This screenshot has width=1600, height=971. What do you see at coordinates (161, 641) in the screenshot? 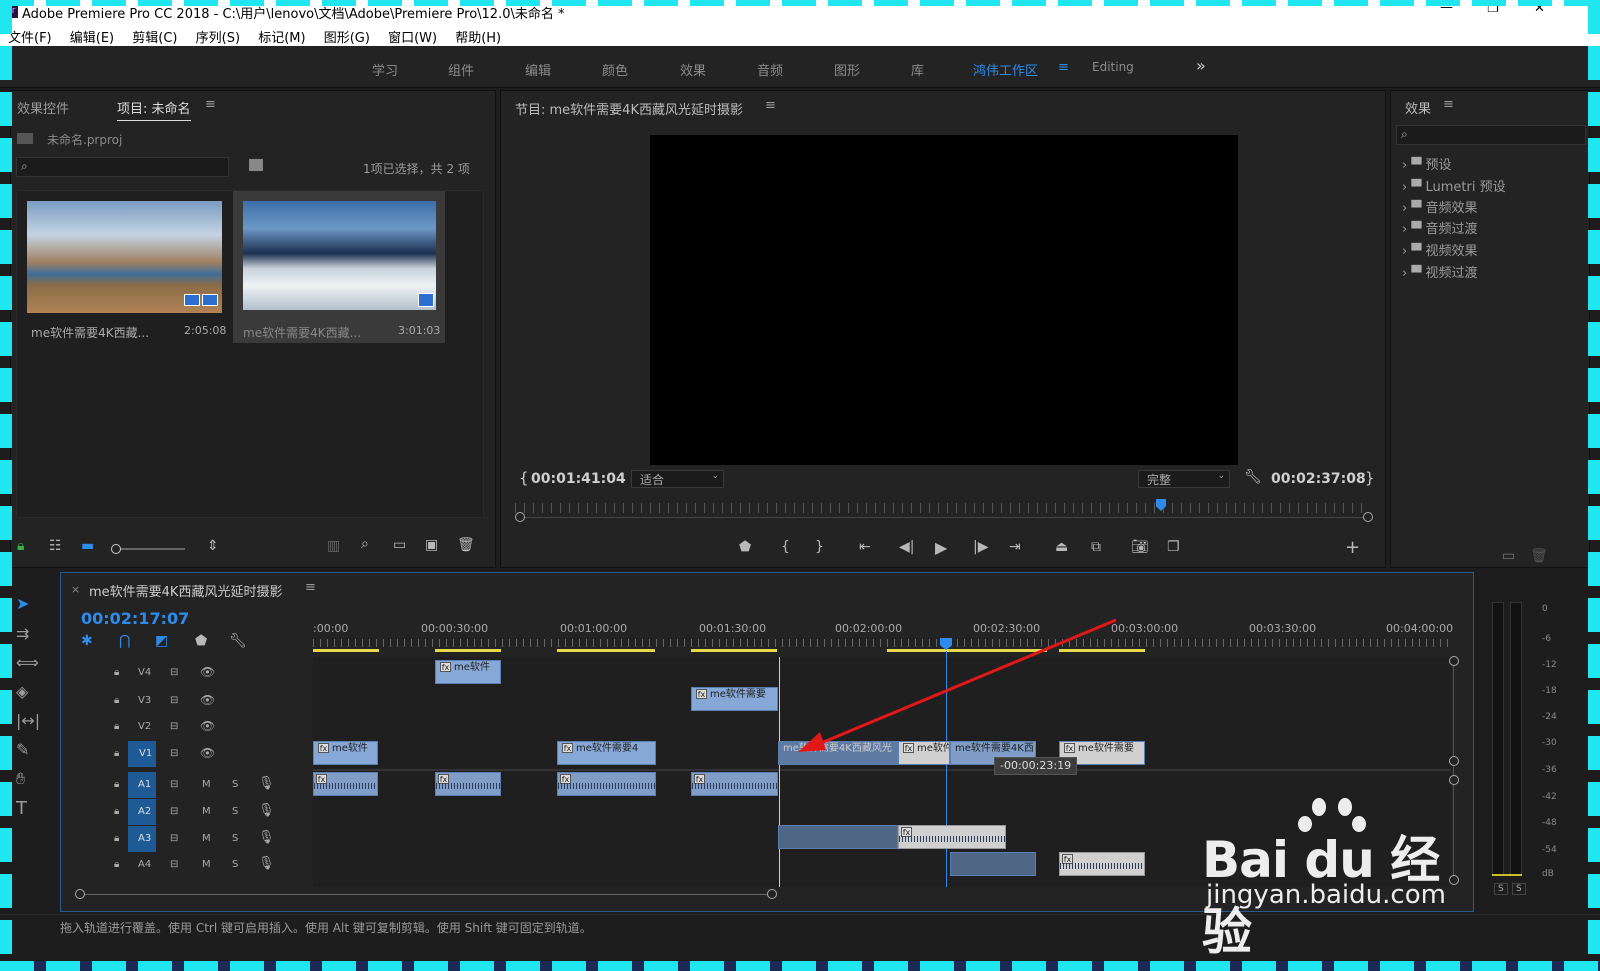
I see `linked-selection-icon: ◩` at bounding box center [161, 641].